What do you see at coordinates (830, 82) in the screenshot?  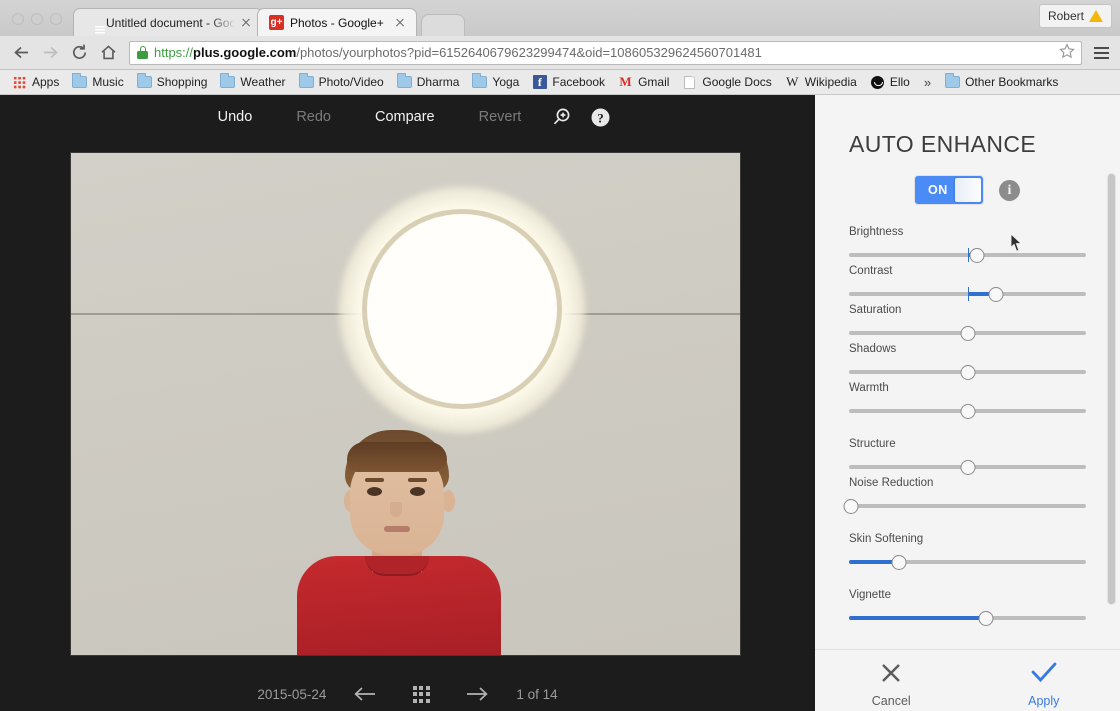 I see `bookmark-label: Wikipedia` at bounding box center [830, 82].